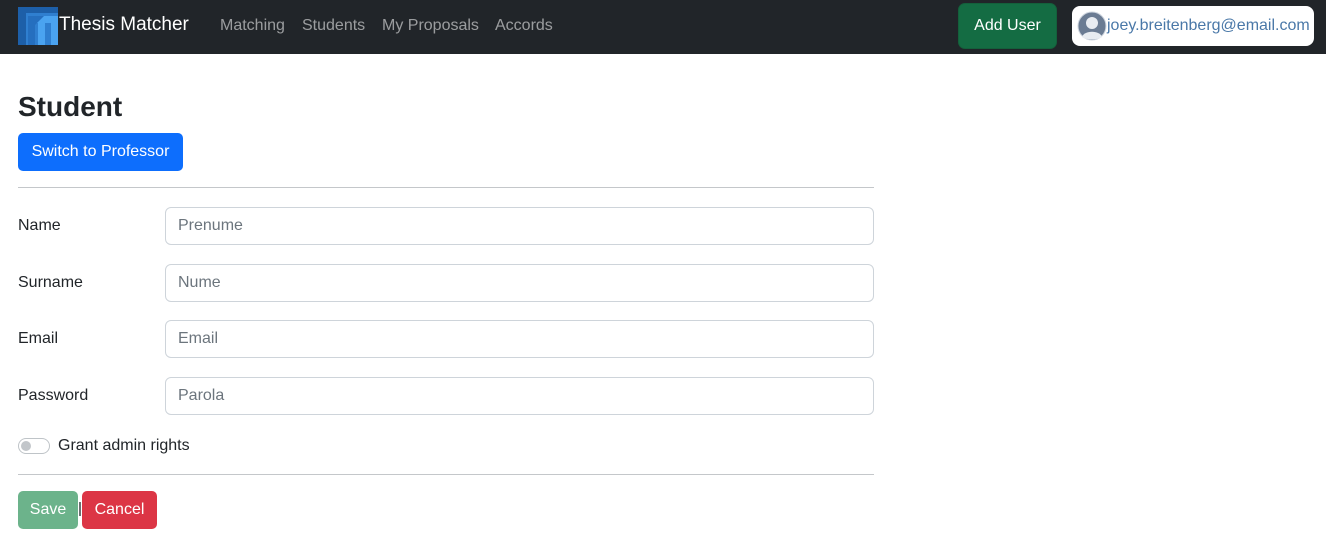 The height and width of the screenshot is (538, 1326). Describe the element at coordinates (1007, 26) in the screenshot. I see `add-user-button: Add User` at that location.